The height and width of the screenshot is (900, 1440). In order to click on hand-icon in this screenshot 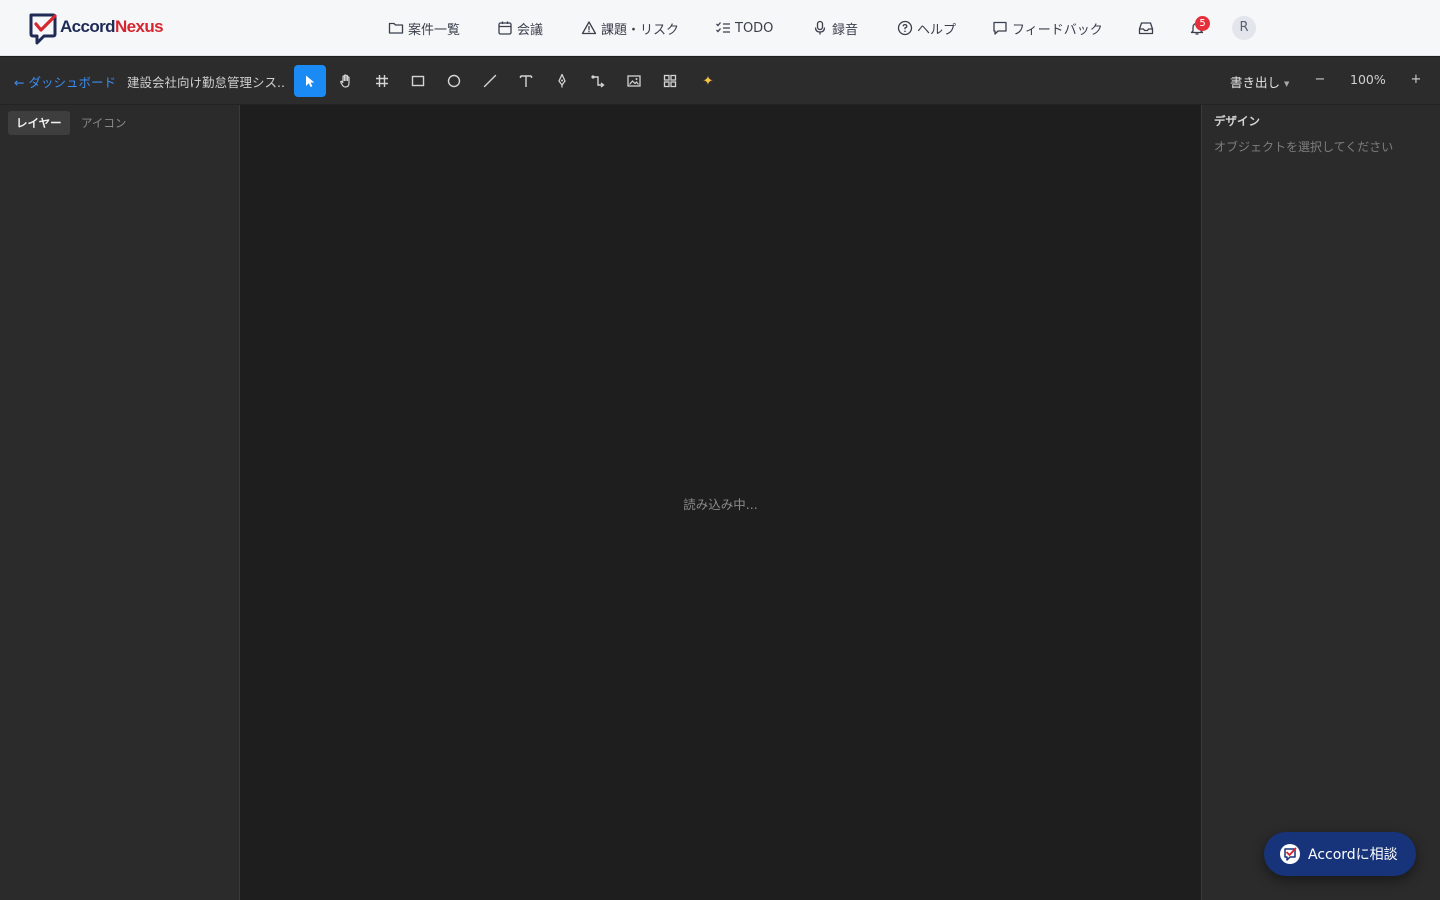, I will do `click(345, 81)`.